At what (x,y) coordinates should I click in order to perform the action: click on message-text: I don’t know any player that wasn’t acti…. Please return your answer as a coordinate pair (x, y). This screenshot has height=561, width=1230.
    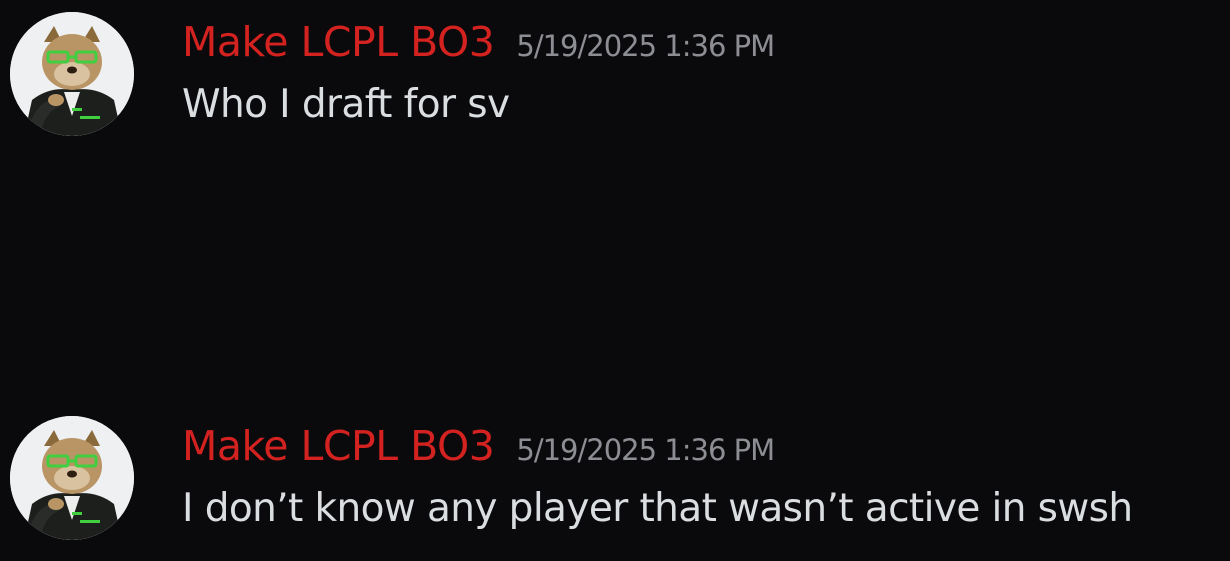
    Looking at the image, I should click on (657, 508).